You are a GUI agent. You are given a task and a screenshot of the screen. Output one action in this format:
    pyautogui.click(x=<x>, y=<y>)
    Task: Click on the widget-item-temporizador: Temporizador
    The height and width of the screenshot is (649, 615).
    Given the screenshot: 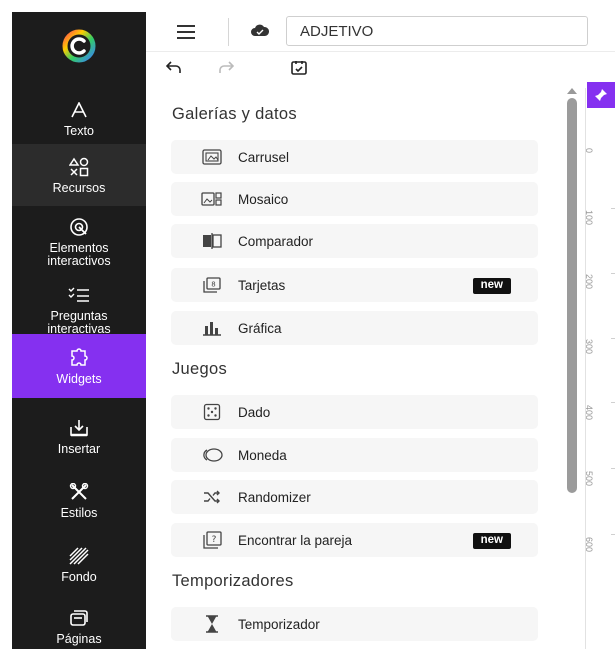 What is the action you would take?
    pyautogui.click(x=354, y=624)
    